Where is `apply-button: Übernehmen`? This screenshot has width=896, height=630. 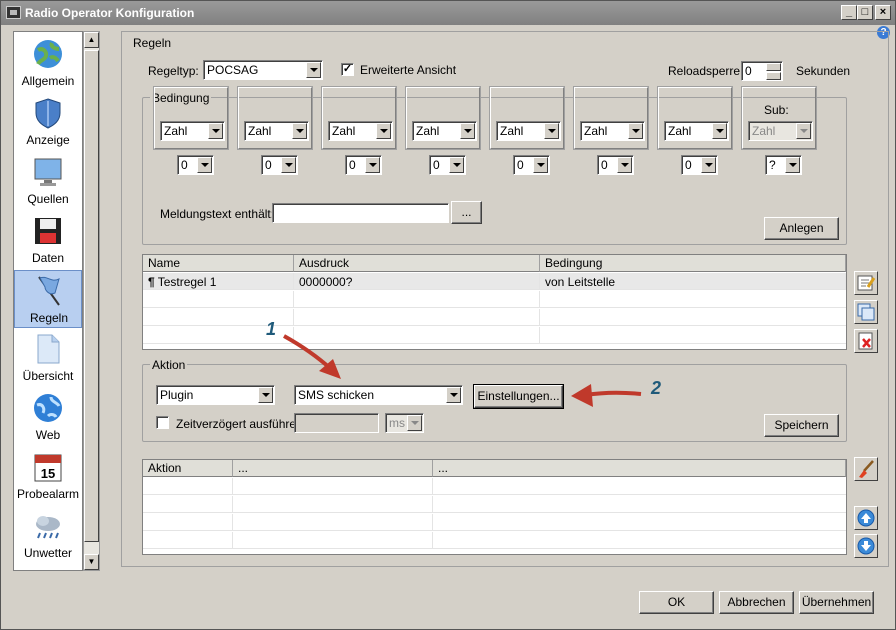 apply-button: Übernehmen is located at coordinates (836, 602).